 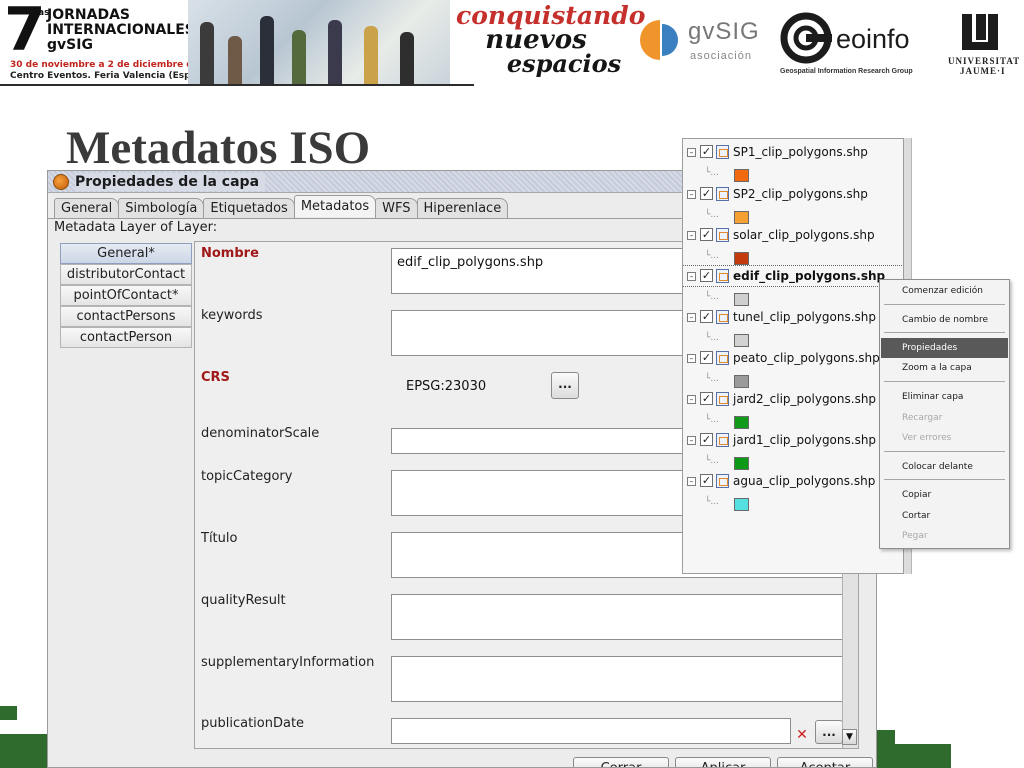 What do you see at coordinates (260, 433) in the screenshot?
I see `denominator-scale-label: denominatorScale` at bounding box center [260, 433].